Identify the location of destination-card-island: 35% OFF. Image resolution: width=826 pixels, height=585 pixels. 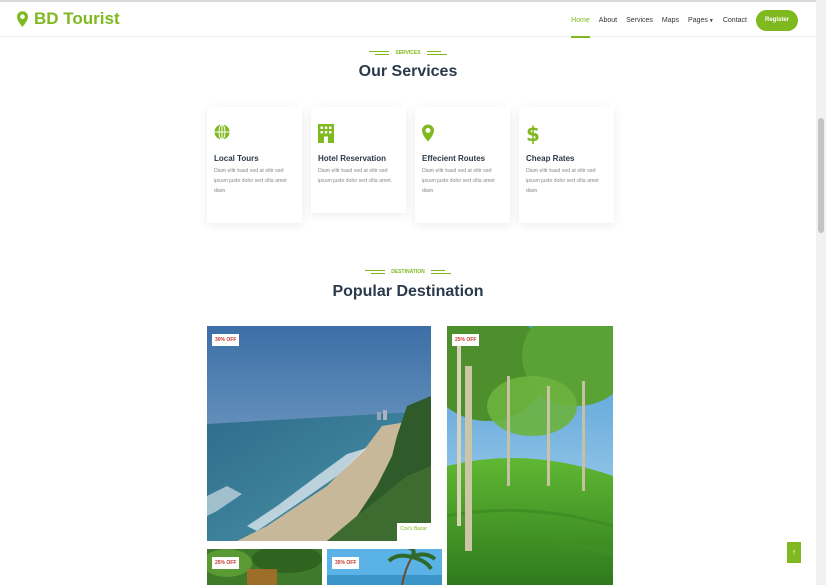
(384, 567).